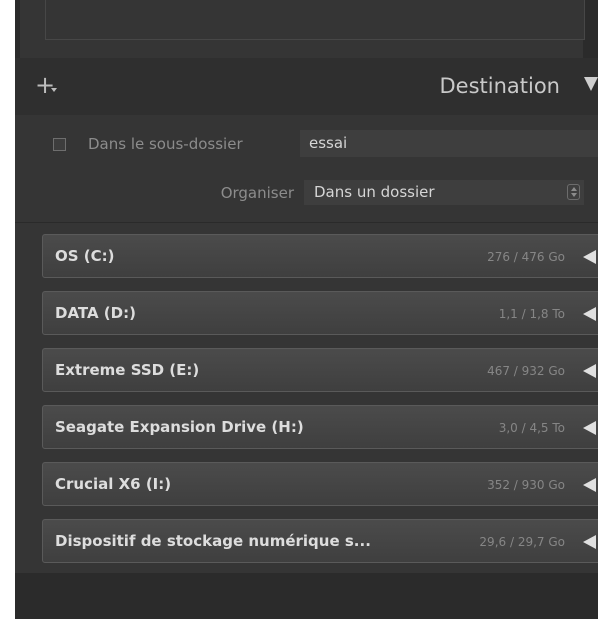 The height and width of the screenshot is (619, 598). I want to click on drive-size: 29,6 / 29,7 Go, so click(522, 542).